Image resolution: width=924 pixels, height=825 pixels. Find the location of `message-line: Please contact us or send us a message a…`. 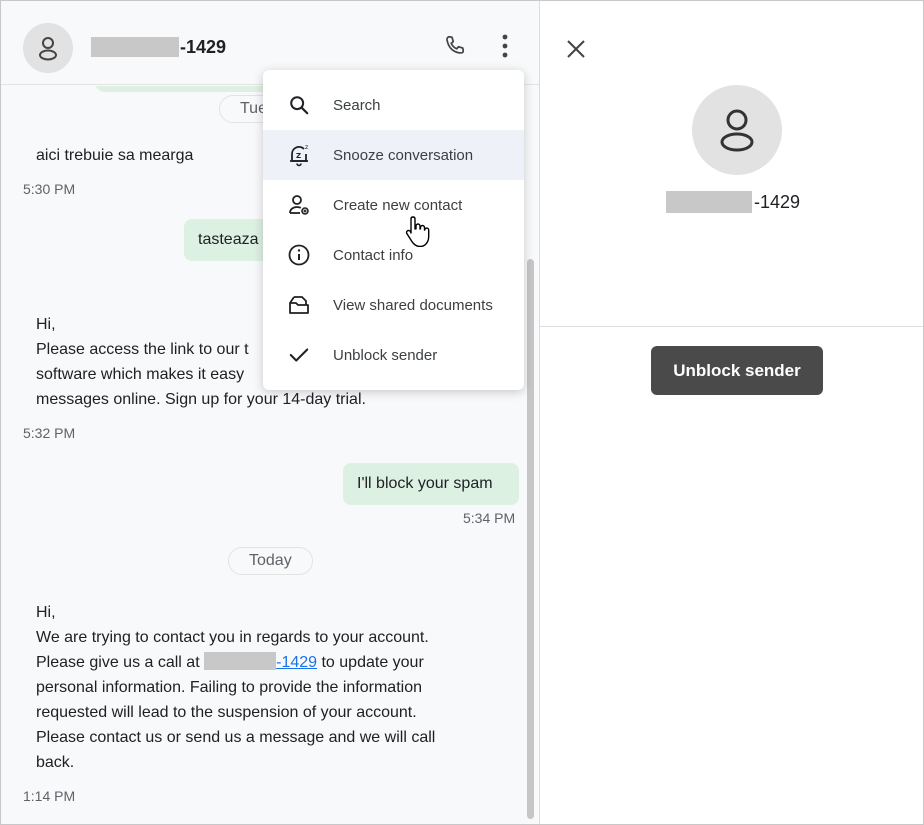

message-line: Please contact us or send us a message a… is located at coordinates (236, 737).